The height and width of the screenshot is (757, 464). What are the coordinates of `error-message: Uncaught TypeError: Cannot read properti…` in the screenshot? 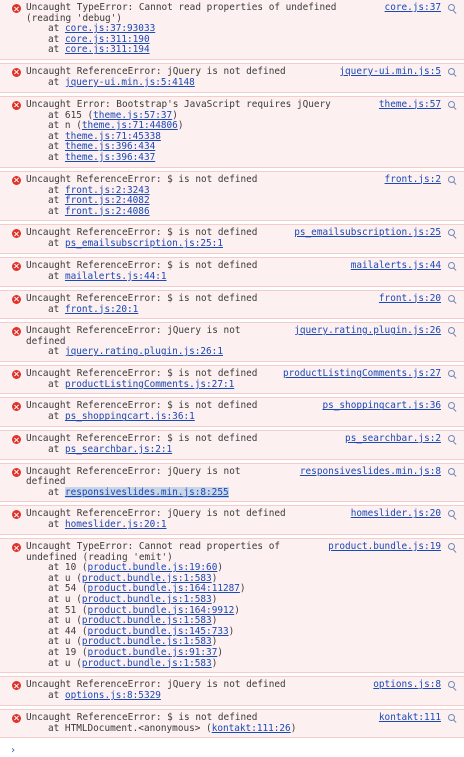 It's located at (153, 552).